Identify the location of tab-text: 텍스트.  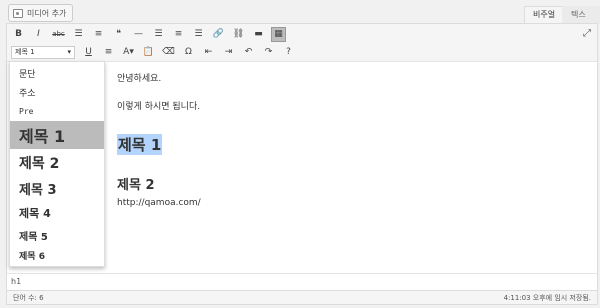
(581, 20).